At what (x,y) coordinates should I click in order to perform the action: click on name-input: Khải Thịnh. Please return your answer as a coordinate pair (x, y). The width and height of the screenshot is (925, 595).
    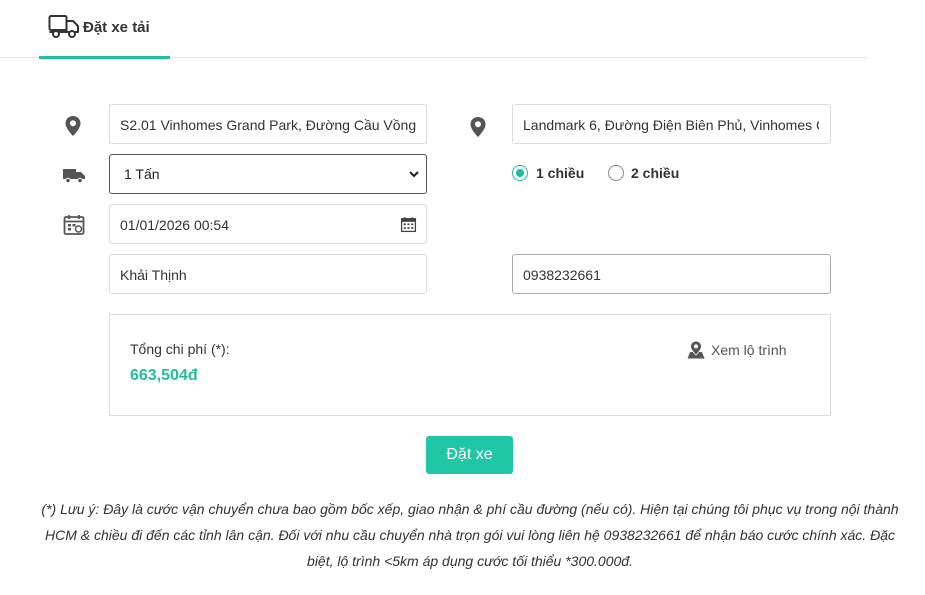
    Looking at the image, I should click on (268, 274).